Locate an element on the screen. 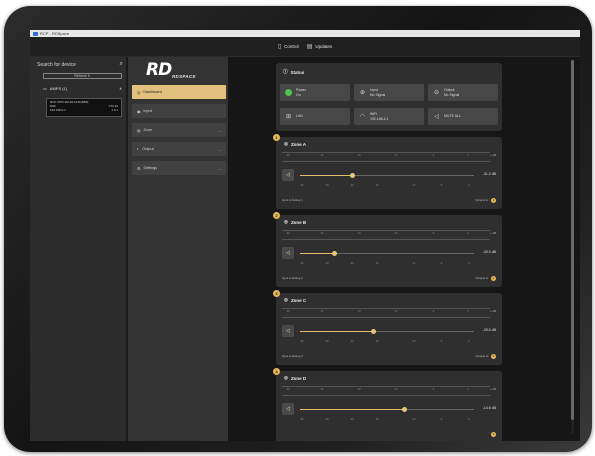 The width and height of the screenshot is (595, 456). zone-badge: 3 is located at coordinates (276, 293).